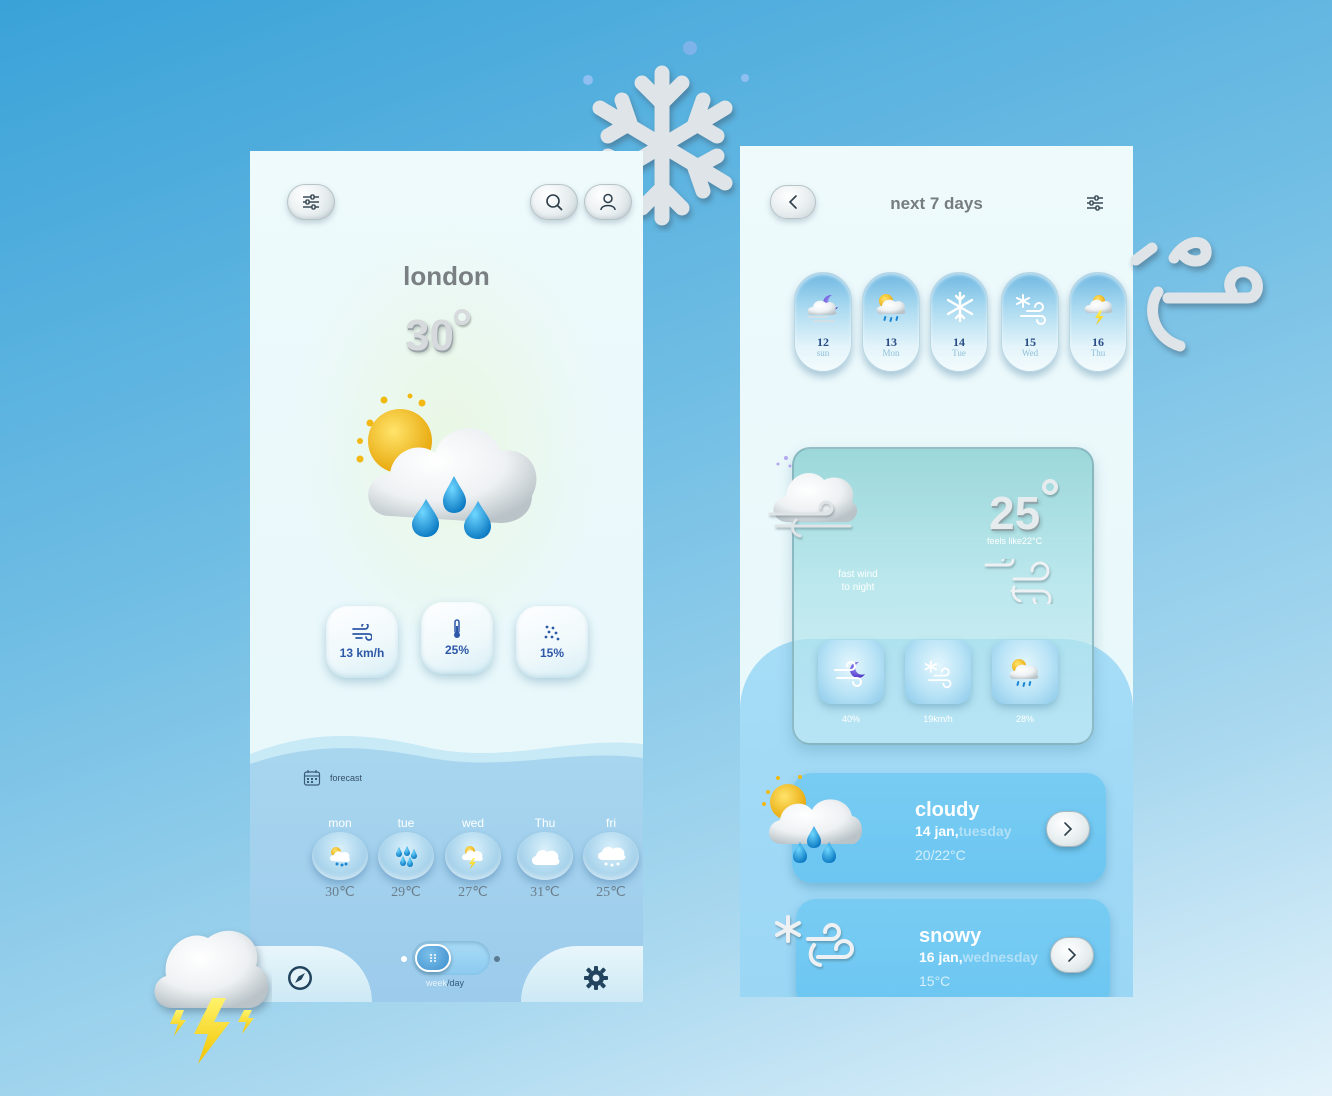 The image size is (1332, 1096). Describe the element at coordinates (1196, 294) in the screenshot. I see `wind-swirl-3d-icon` at that location.